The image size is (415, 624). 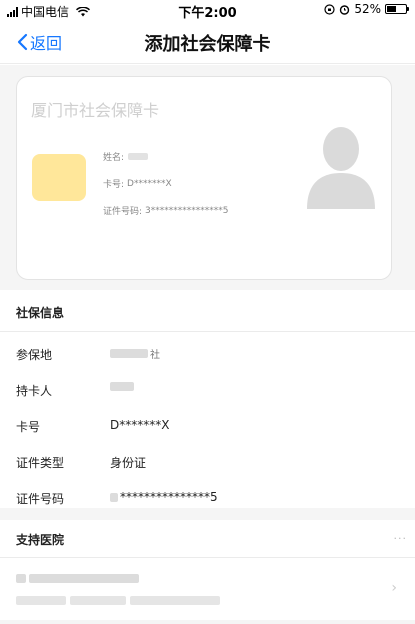 I want to click on info-key: 卡号, so click(x=28, y=427).